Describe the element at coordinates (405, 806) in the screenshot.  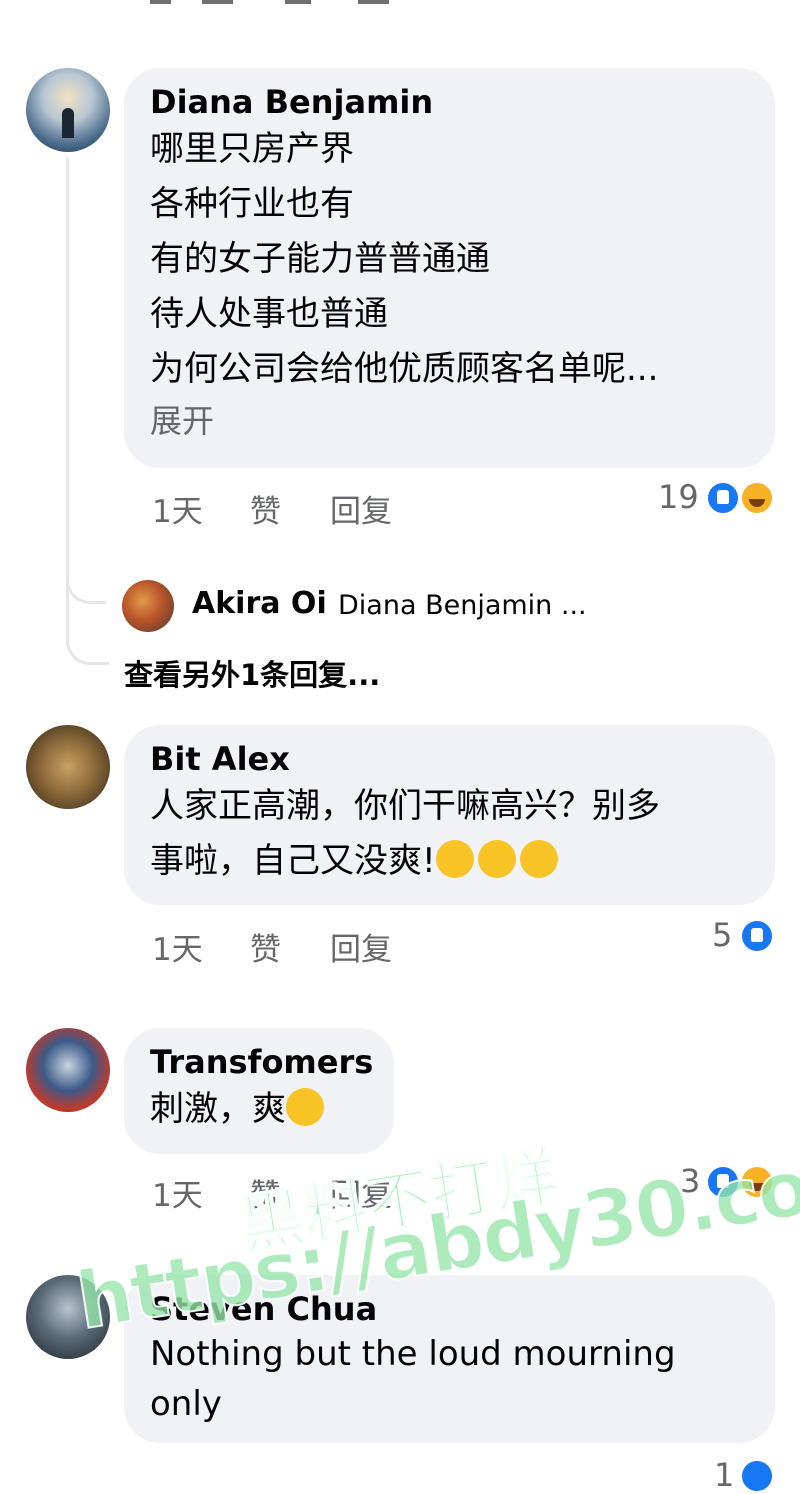
I see `comment-line: 人家正高潮，你们干嘛高兴？别多` at that location.